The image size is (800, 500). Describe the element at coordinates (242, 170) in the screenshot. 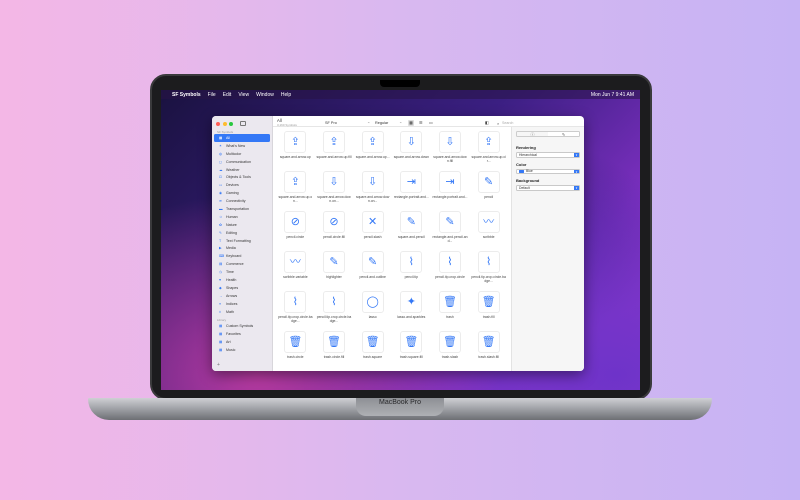

I see `sidebar-item-weather: ☁ Weather` at that location.